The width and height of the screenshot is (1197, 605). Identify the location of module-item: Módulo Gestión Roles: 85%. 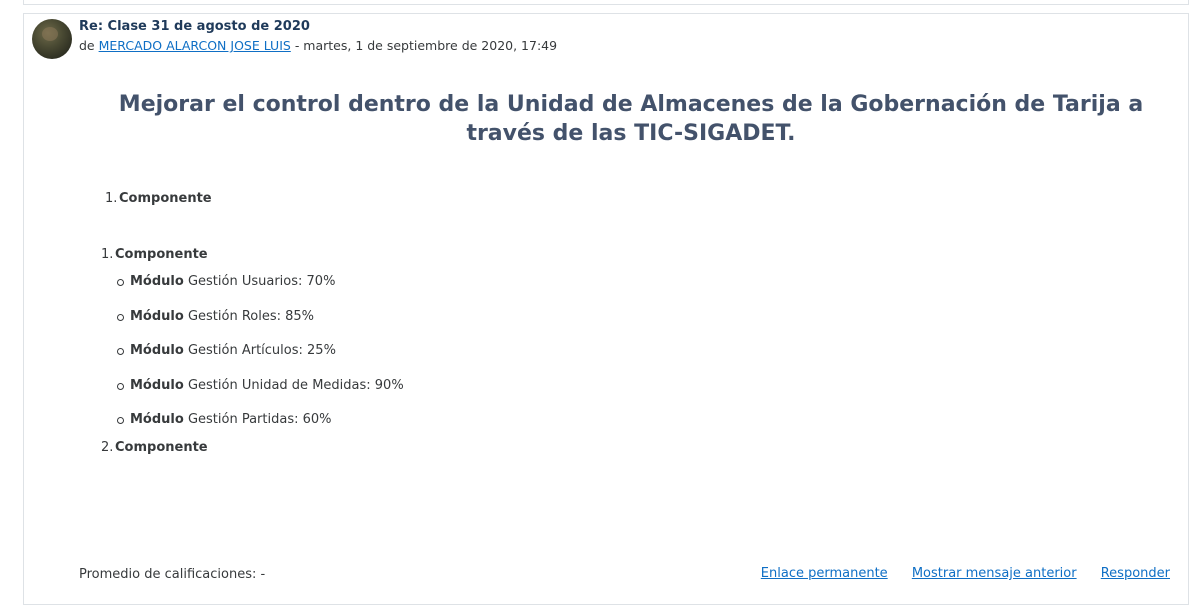
(252, 317).